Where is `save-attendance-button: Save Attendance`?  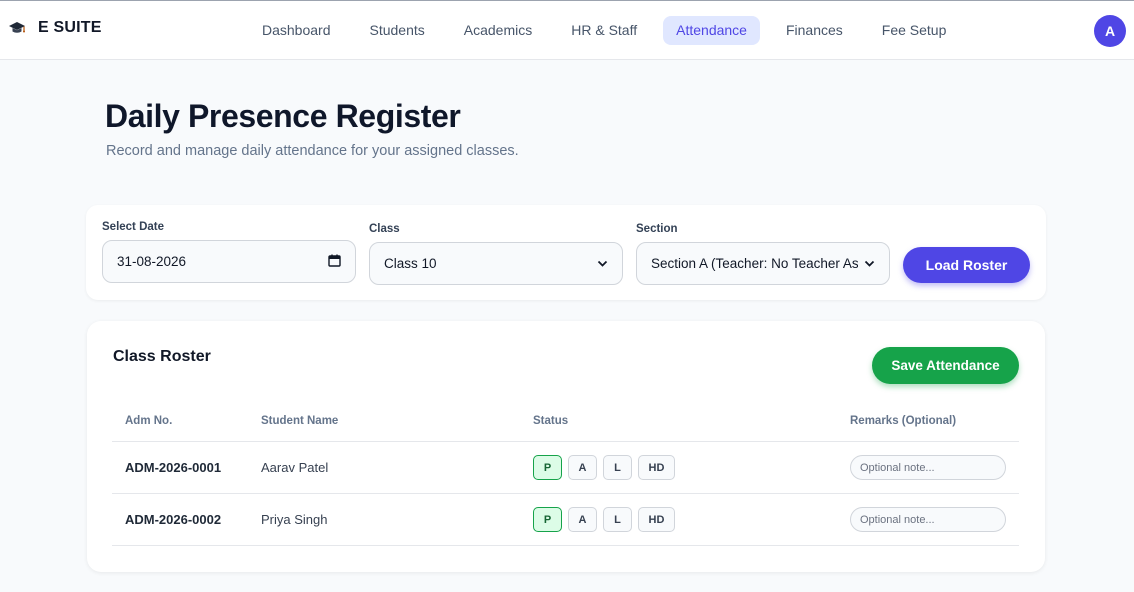 save-attendance-button: Save Attendance is located at coordinates (945, 365).